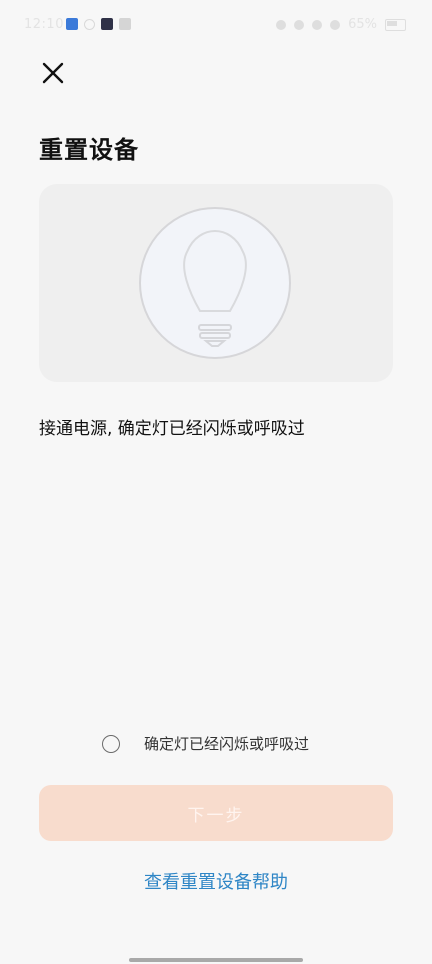  What do you see at coordinates (89, 150) in the screenshot?
I see `page-title: 重置设备` at bounding box center [89, 150].